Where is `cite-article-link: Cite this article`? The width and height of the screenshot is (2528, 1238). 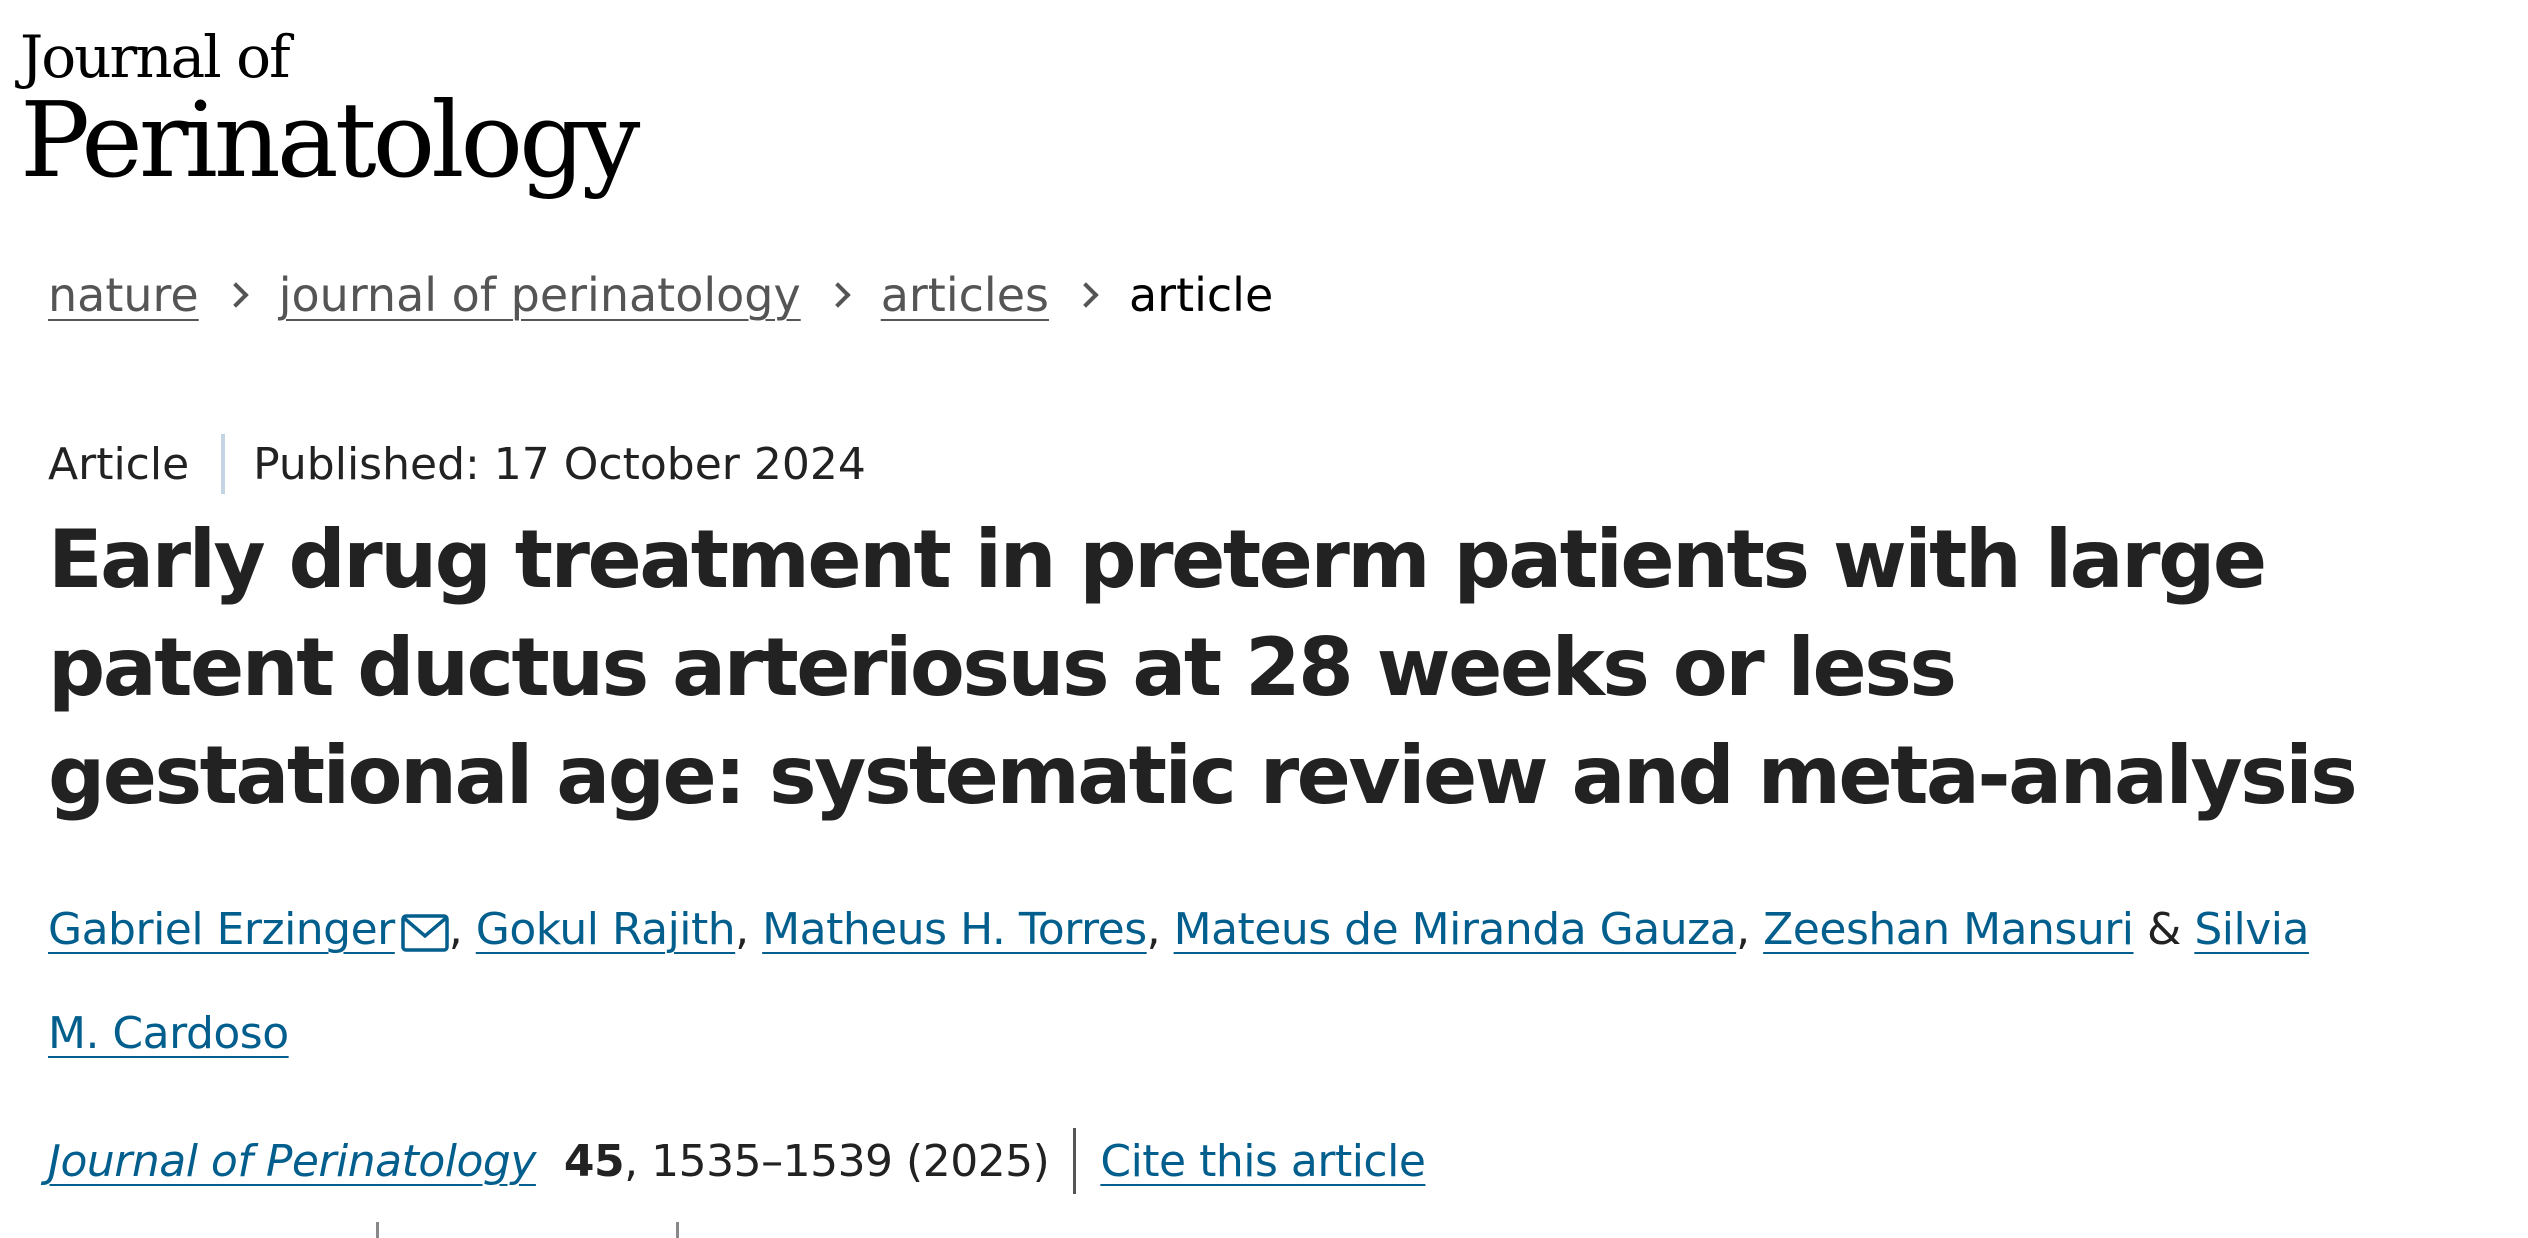
cite-article-link: Cite this article is located at coordinates (1263, 1161).